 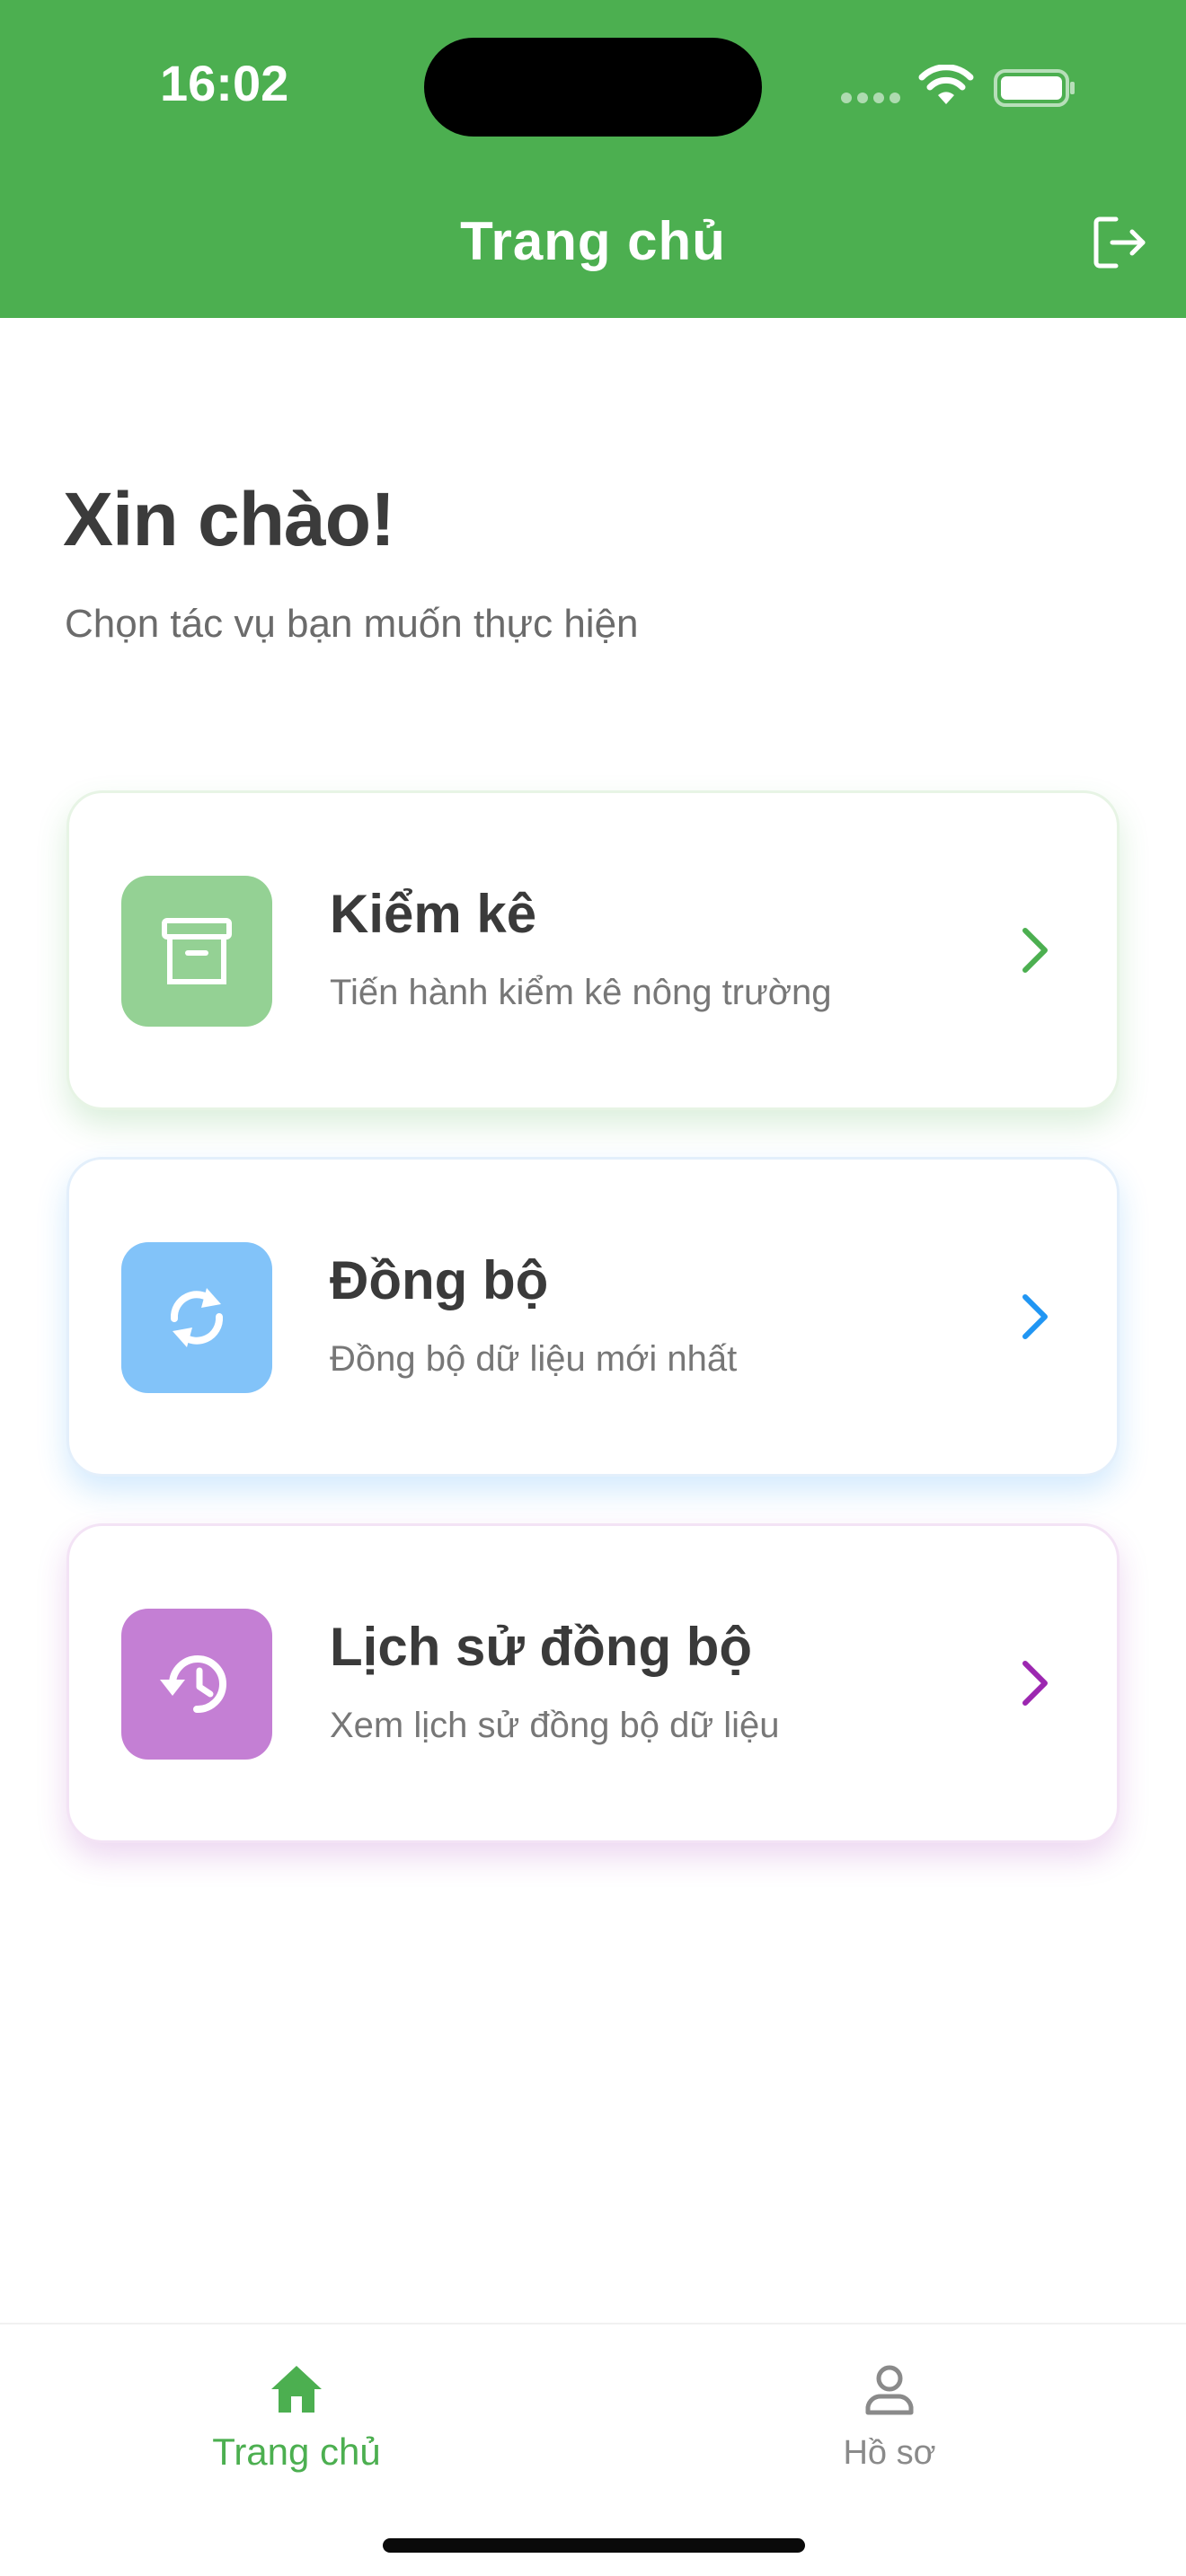 I want to click on home-icon, so click(x=296, y=2389).